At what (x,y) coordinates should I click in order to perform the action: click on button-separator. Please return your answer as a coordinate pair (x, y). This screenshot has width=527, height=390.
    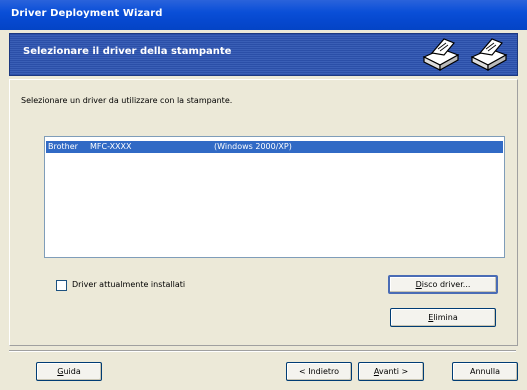
    Looking at the image, I should click on (262, 351).